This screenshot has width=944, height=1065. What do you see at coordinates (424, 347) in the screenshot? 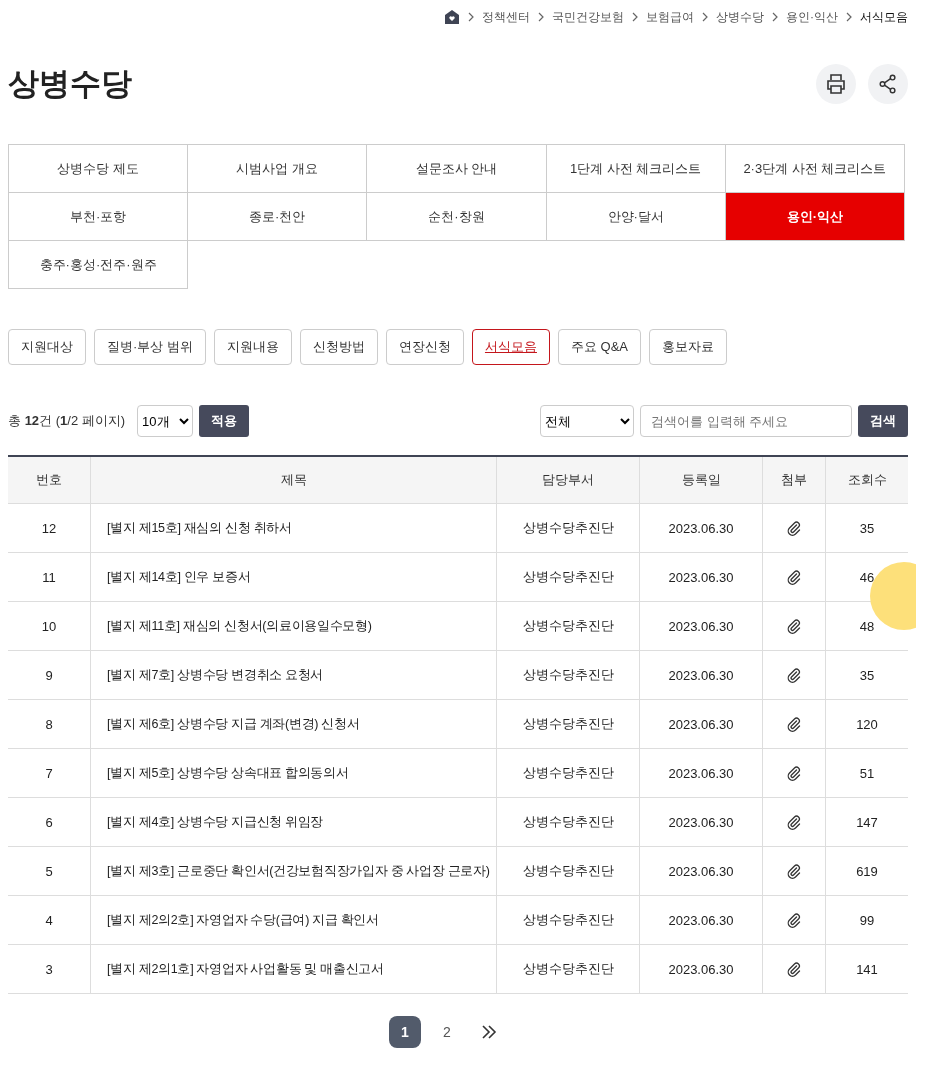
I see `sub-tab: 연장신청` at bounding box center [424, 347].